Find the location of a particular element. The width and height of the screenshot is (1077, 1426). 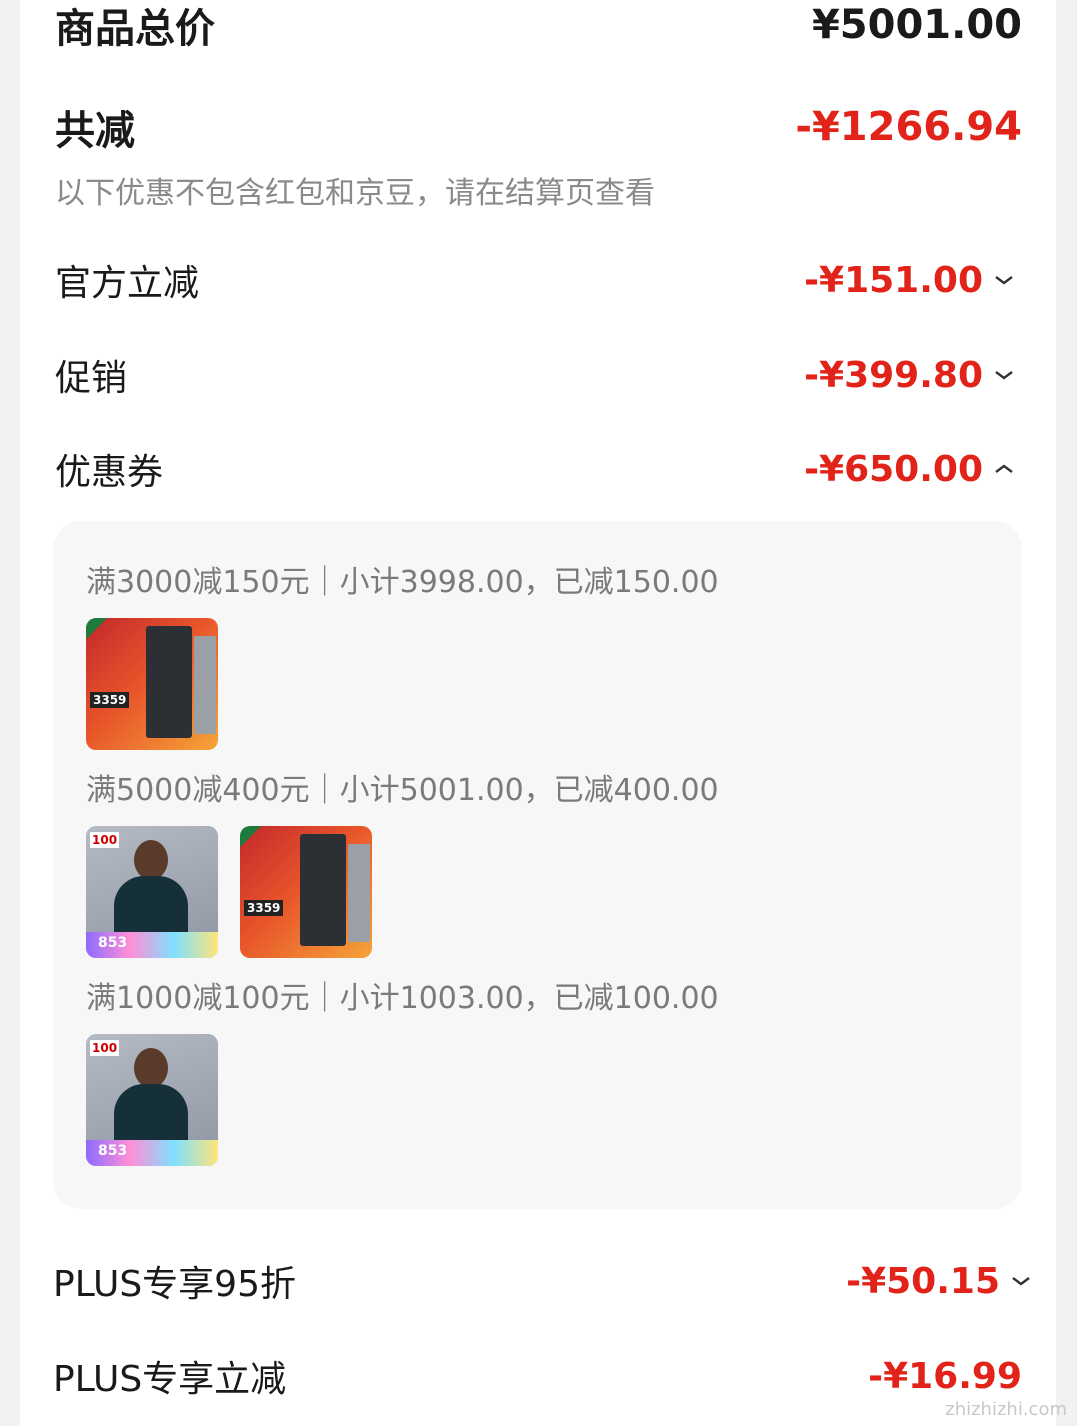

discount-row-promo: 促销 -¥399.80 is located at coordinates (535, 375).